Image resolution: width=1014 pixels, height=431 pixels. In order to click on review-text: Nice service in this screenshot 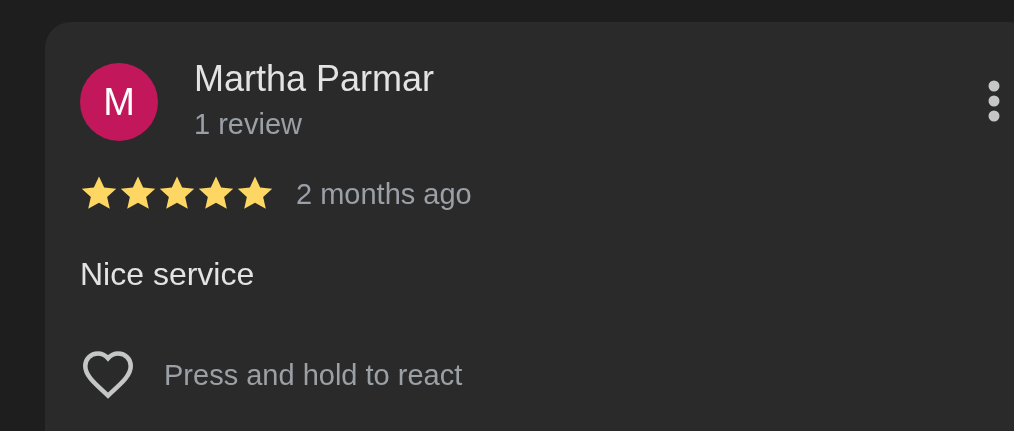, I will do `click(168, 274)`.